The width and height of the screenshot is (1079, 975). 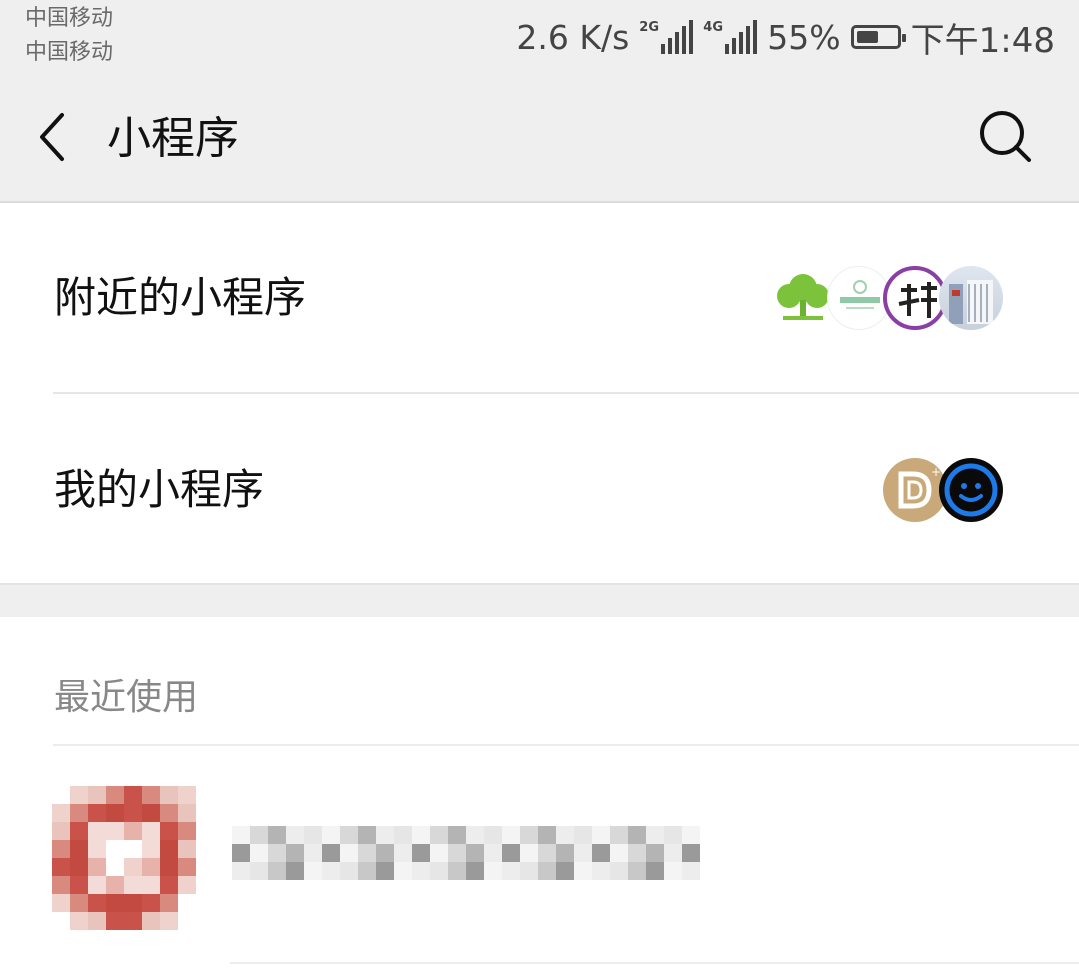 What do you see at coordinates (915, 298) in the screenshot?
I see `purple-calligraphy-logo-icon` at bounding box center [915, 298].